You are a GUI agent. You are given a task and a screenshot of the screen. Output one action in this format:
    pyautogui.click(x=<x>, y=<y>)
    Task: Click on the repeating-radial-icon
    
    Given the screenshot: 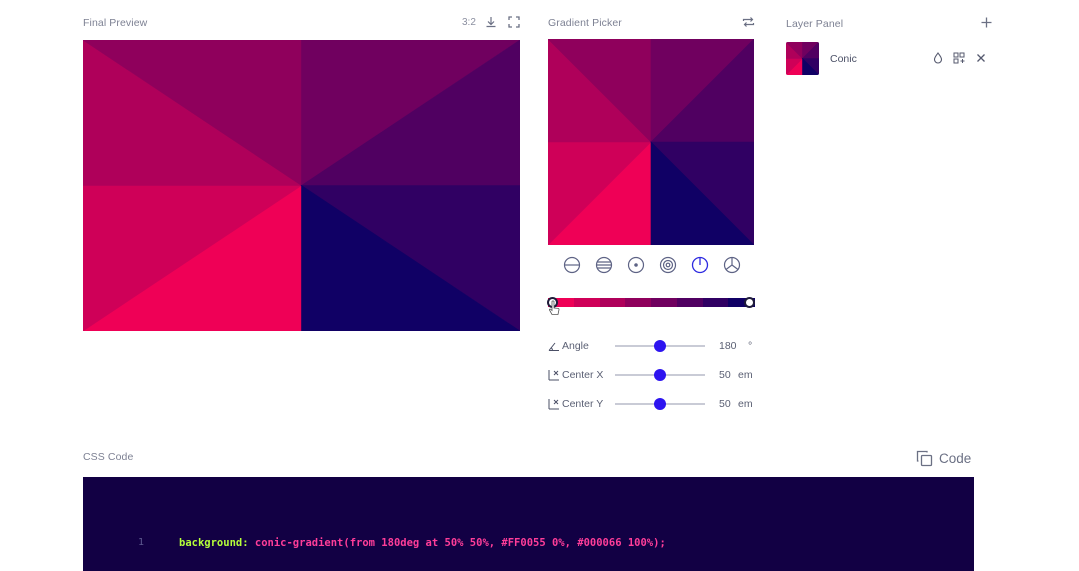 What is the action you would take?
    pyautogui.click(x=668, y=265)
    